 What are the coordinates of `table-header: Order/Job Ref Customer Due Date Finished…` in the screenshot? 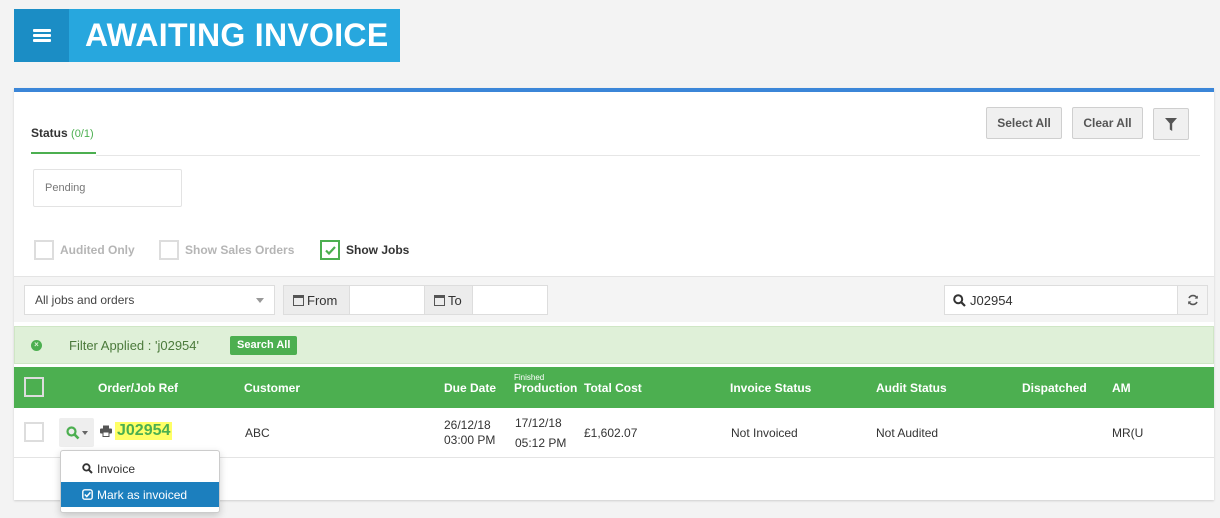 It's located at (614, 387).